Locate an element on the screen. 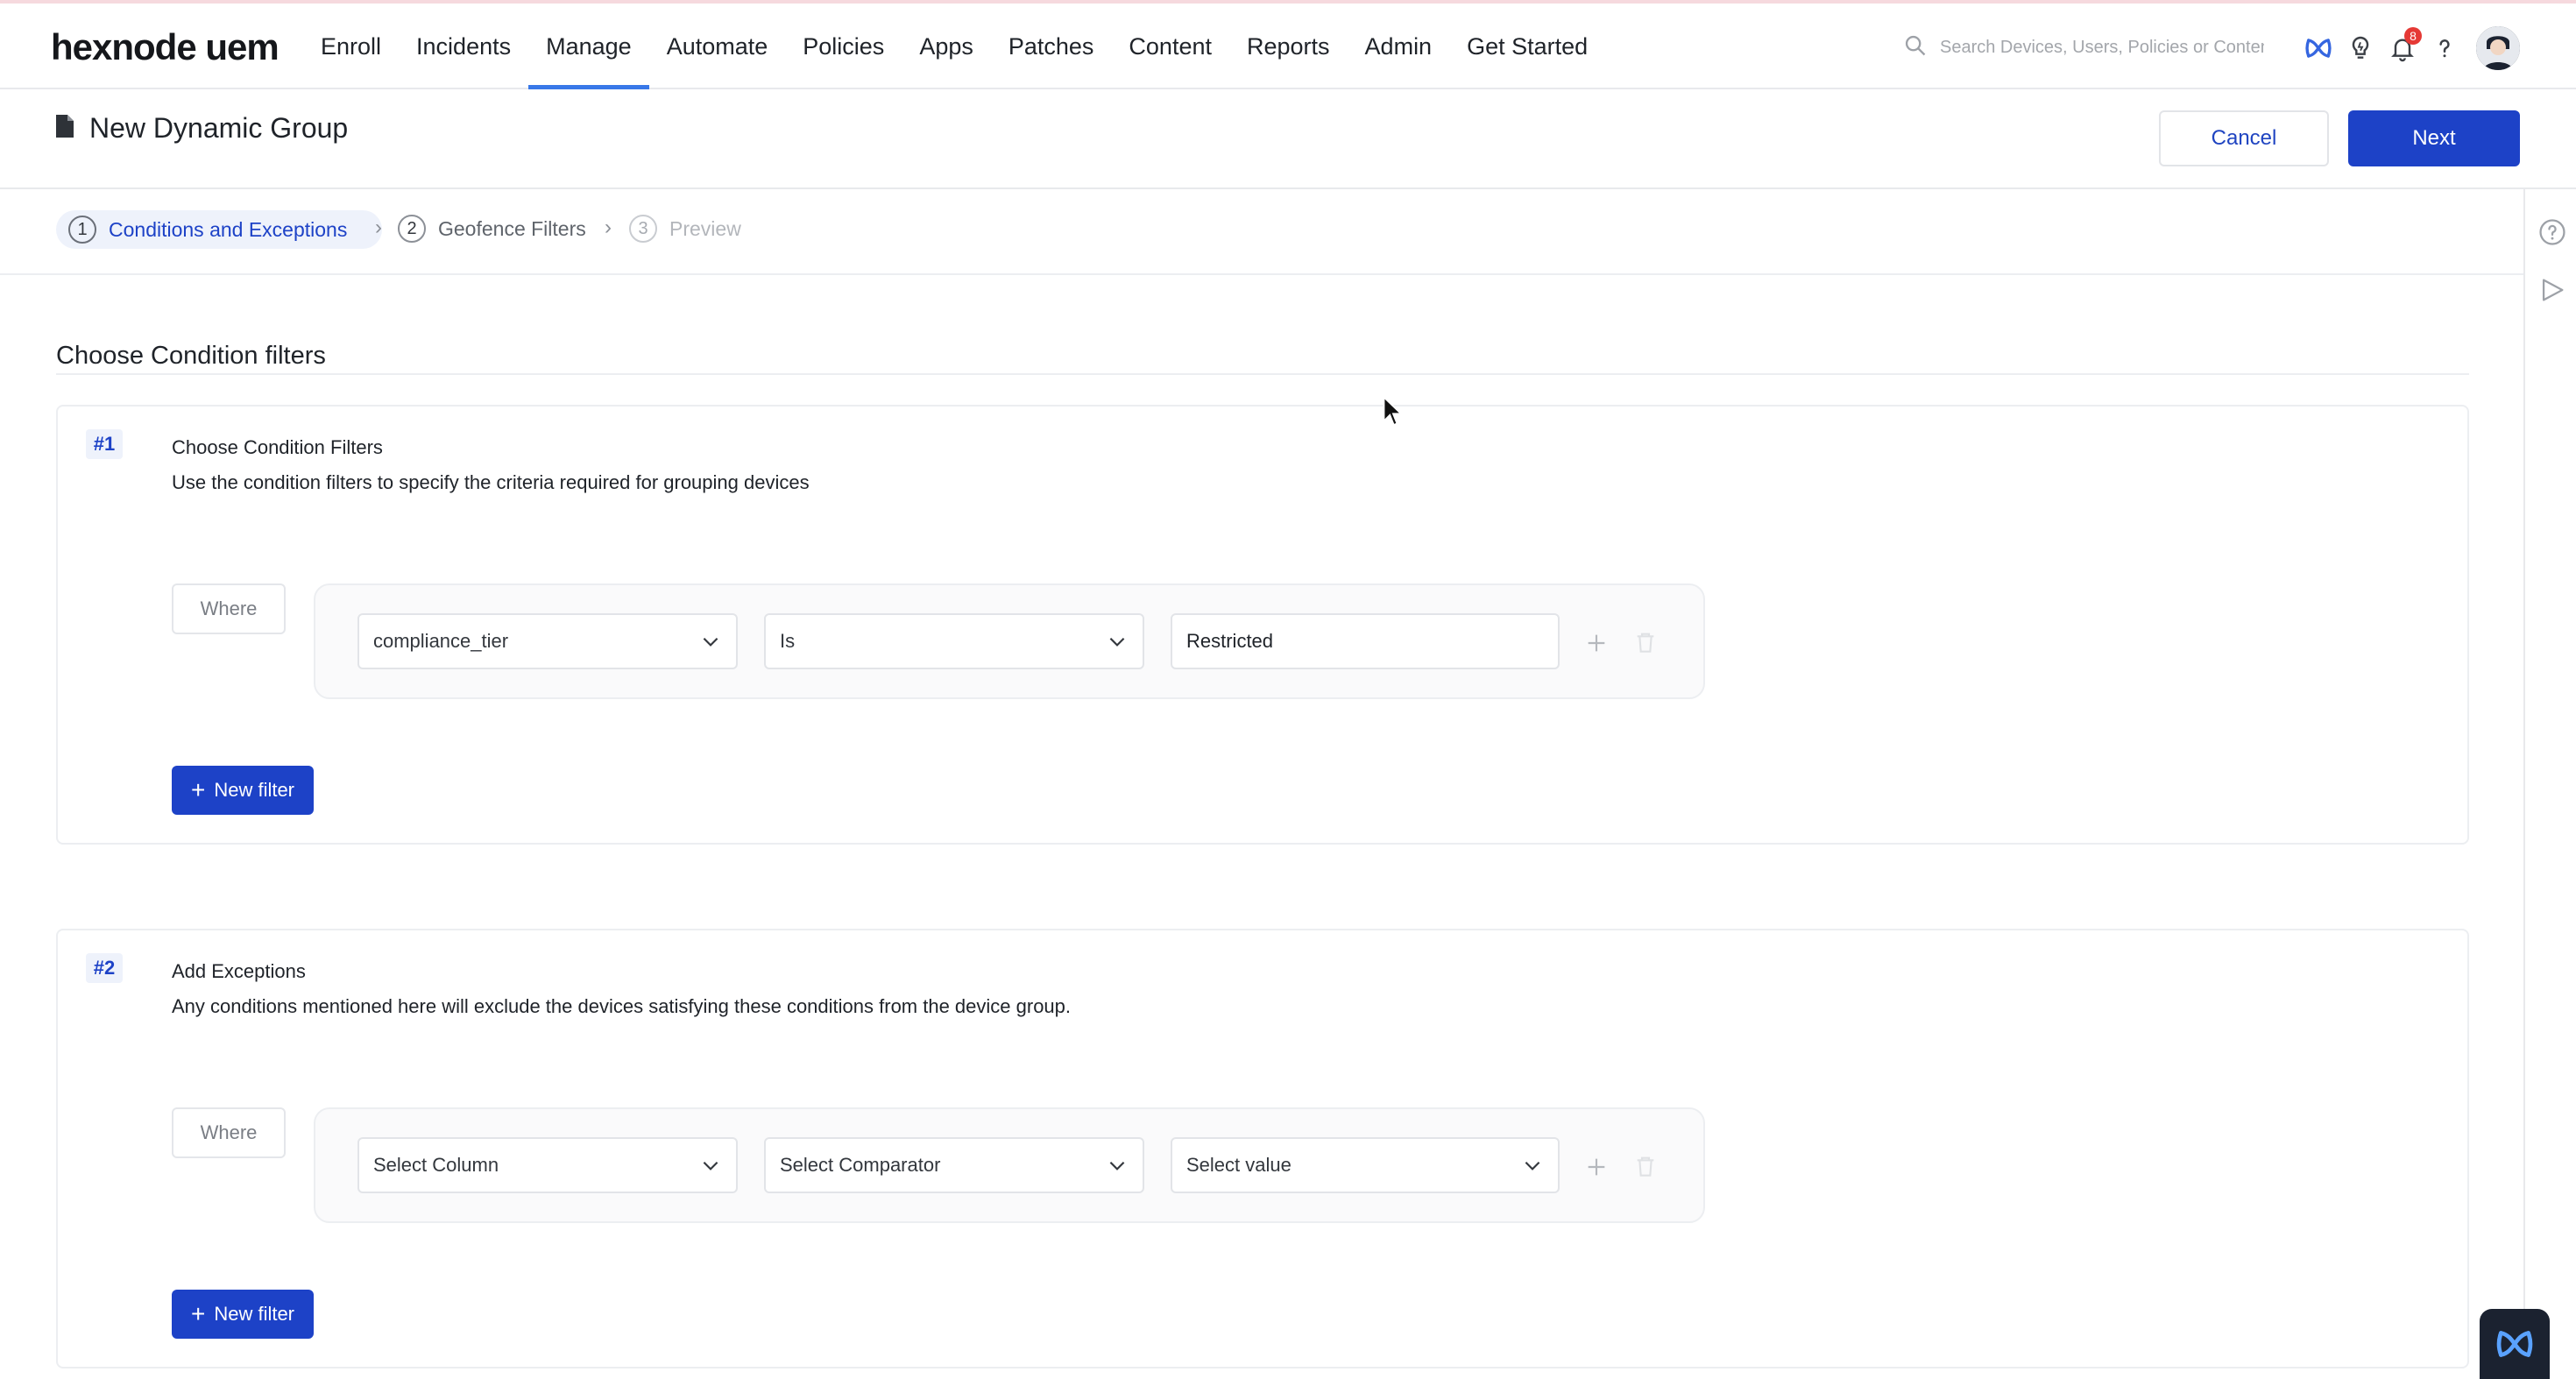 This screenshot has height=1379, width=2576. nav-content: Content is located at coordinates (1170, 46).